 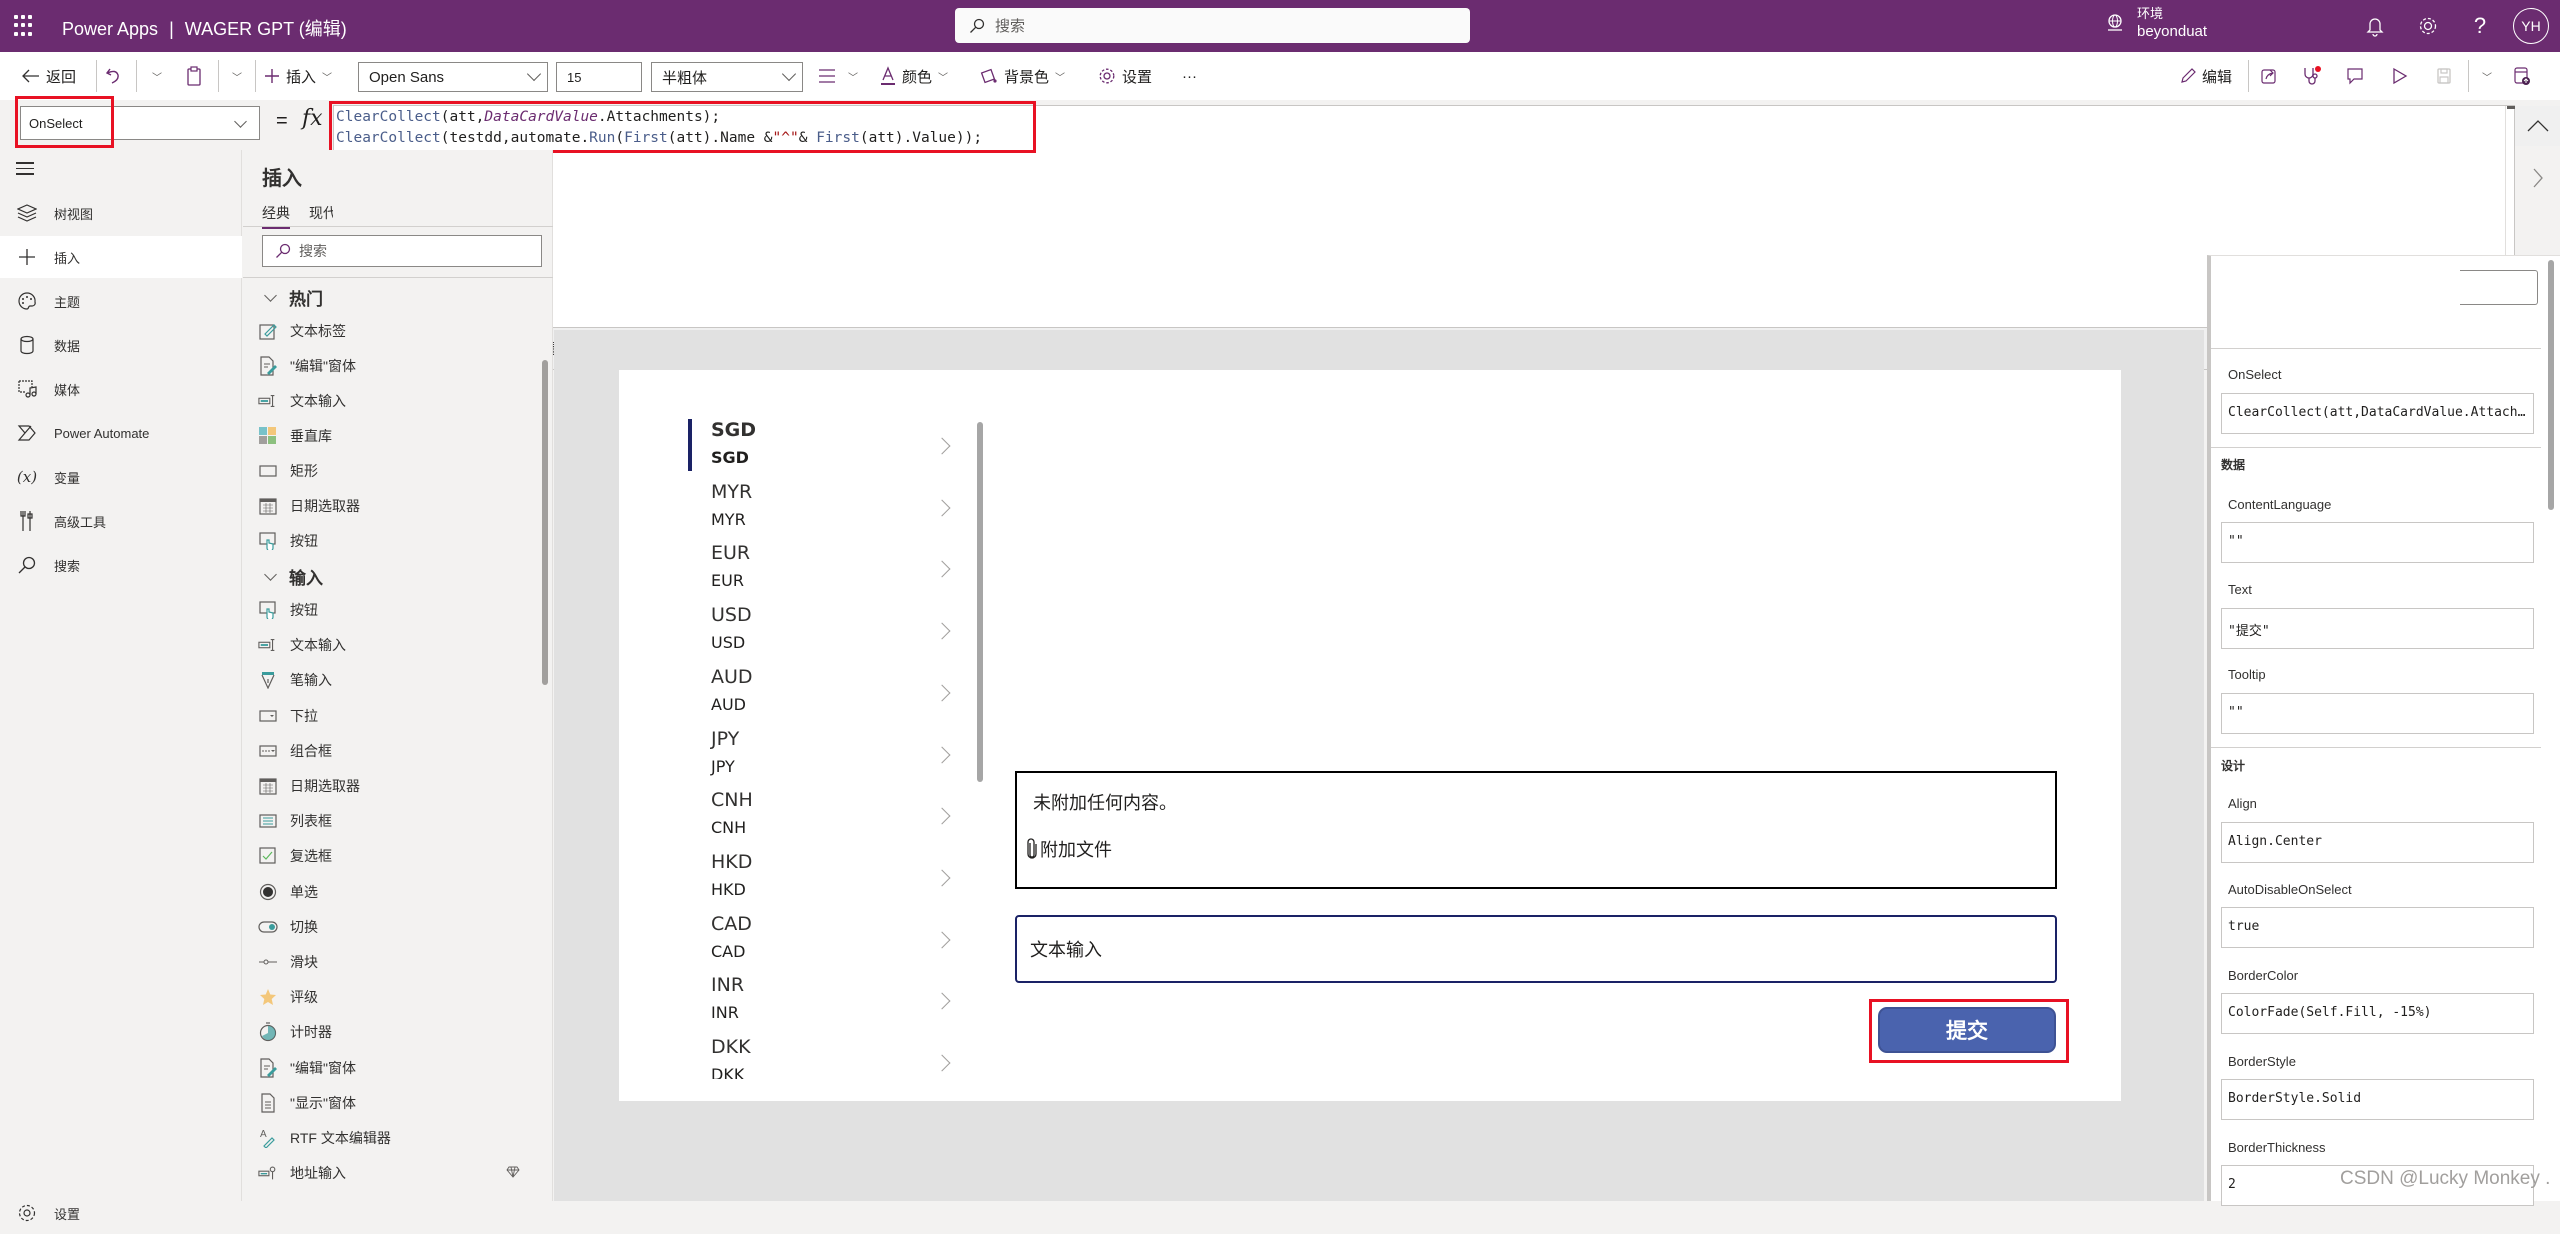 I want to click on font-family-dropdown: Open Sans, so click(x=453, y=77).